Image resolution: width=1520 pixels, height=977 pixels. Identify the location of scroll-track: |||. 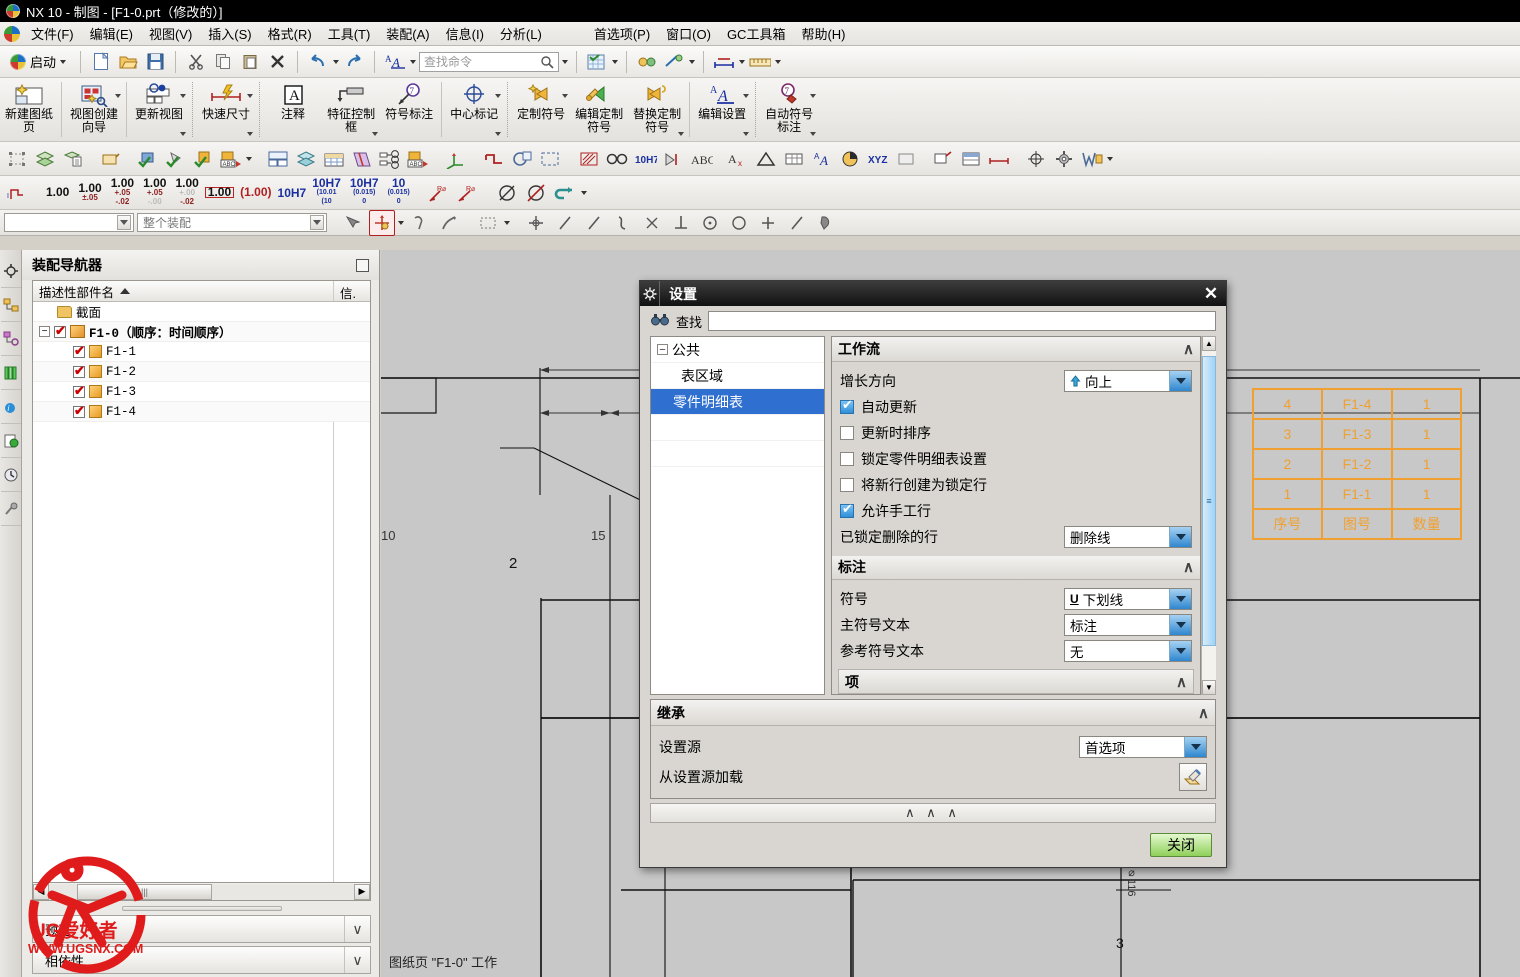
(201, 891).